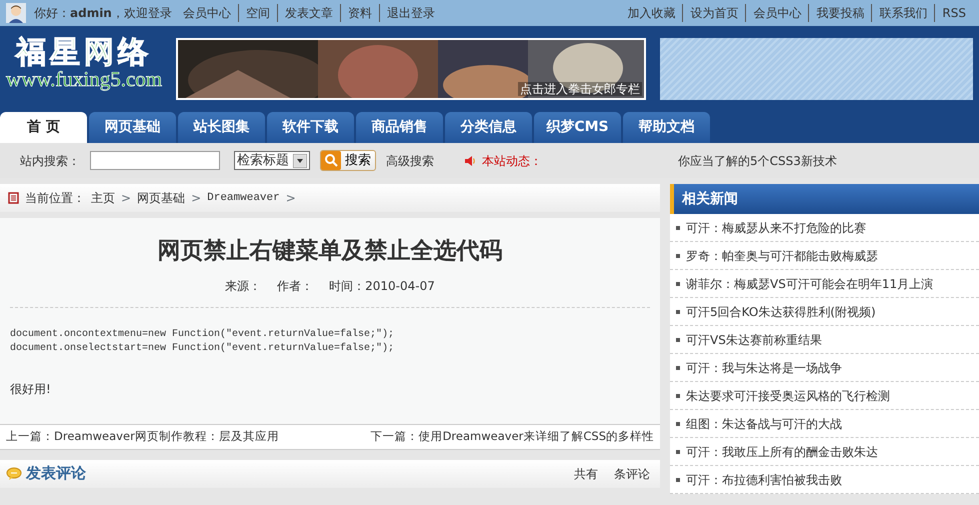  Describe the element at coordinates (300, 161) in the screenshot. I see `dropdown-icon` at that location.